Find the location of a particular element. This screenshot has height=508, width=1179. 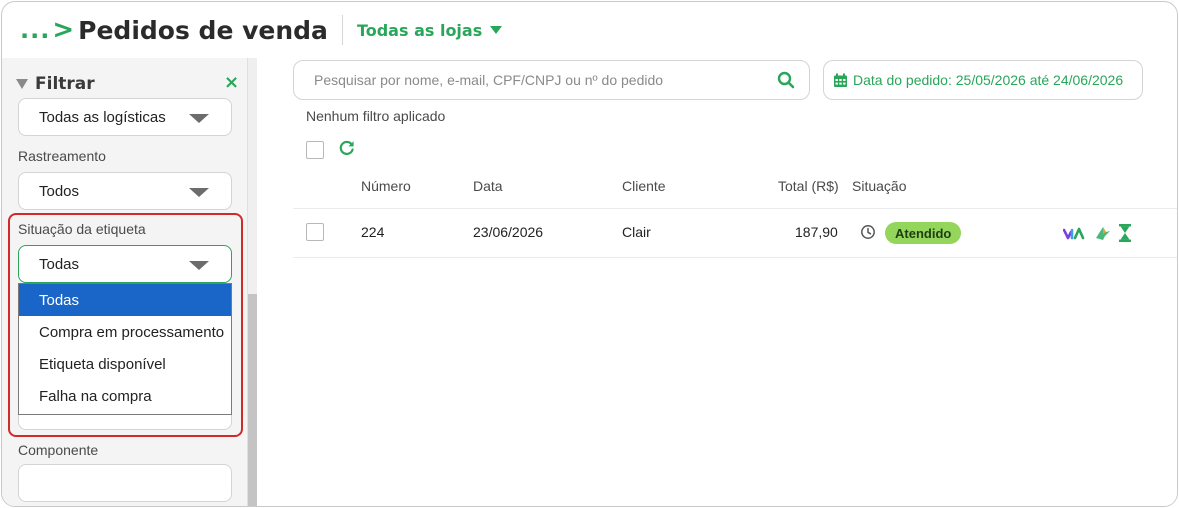

table-row is located at coordinates (735, 233).